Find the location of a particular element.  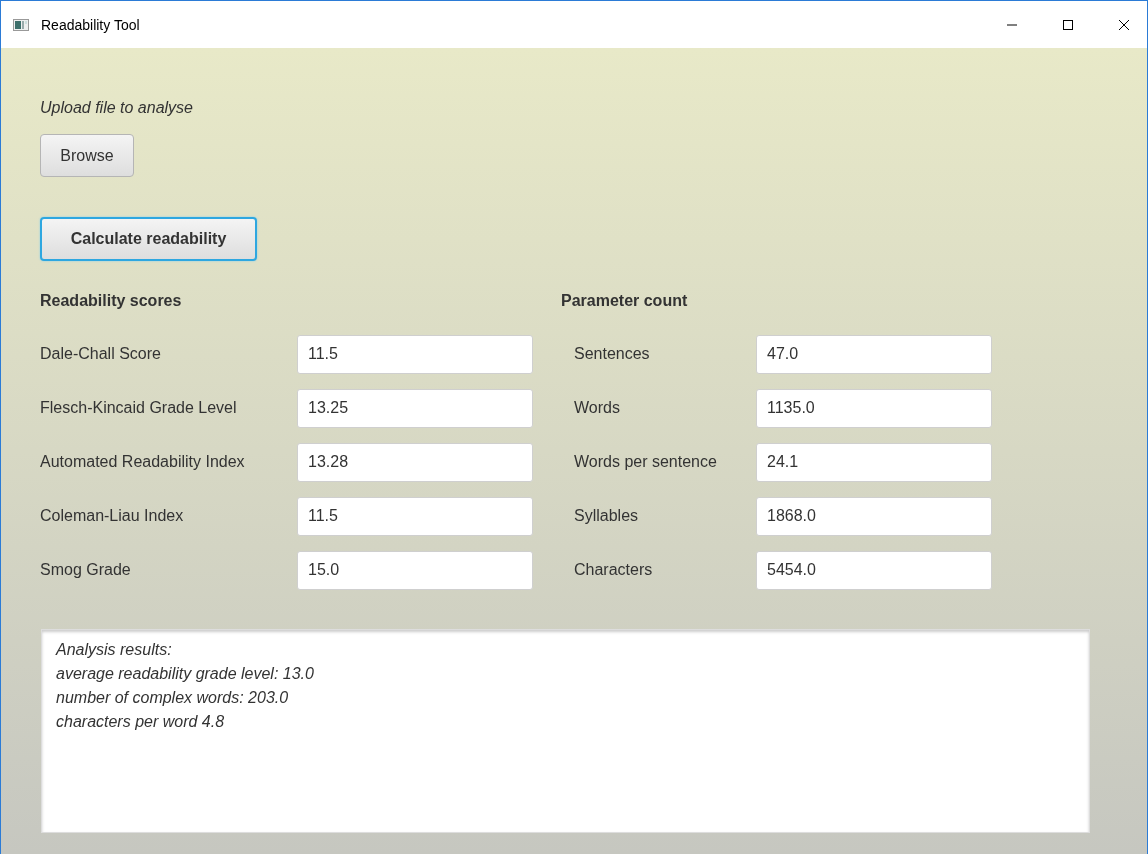

calculate-button: Calculate readability is located at coordinates (148, 239).